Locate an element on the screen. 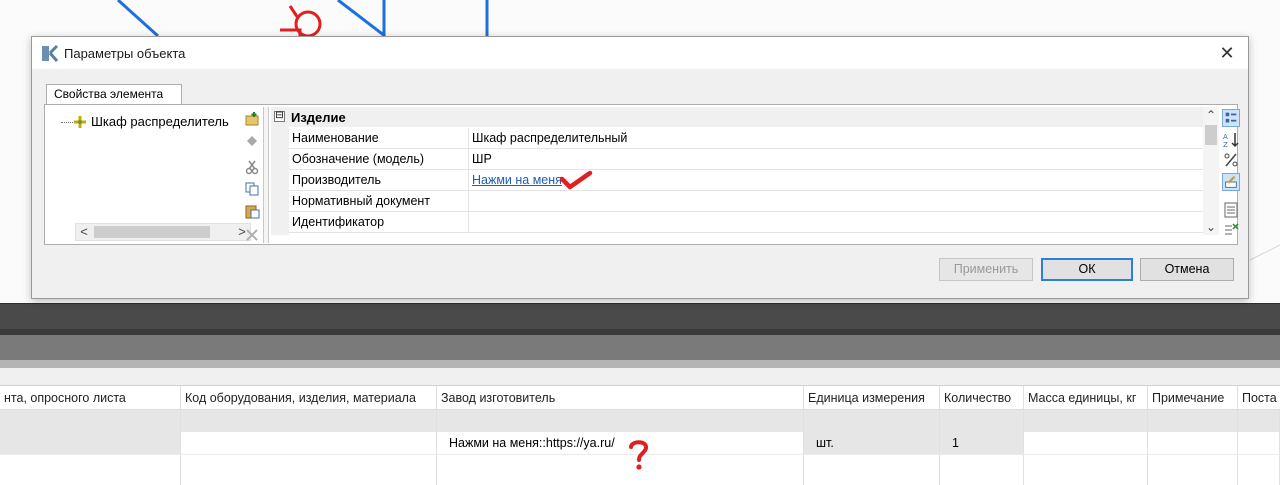 This screenshot has width=1280, height=485. property-row: Производитель Нажми на меня is located at coordinates (746, 180).